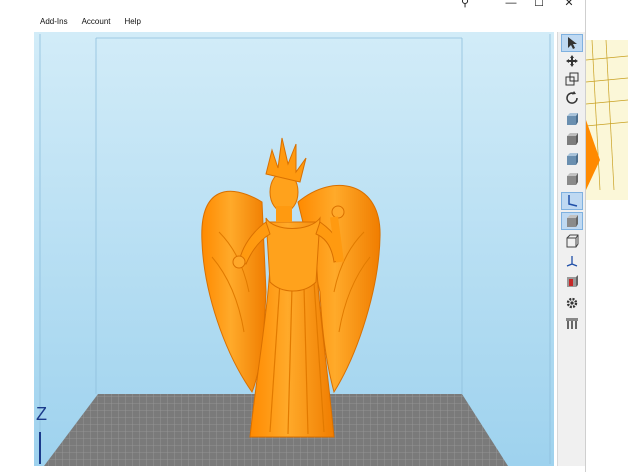 This screenshot has width=628, height=472. Describe the element at coordinates (284, 214) in the screenshot. I see `statue-neck` at that location.